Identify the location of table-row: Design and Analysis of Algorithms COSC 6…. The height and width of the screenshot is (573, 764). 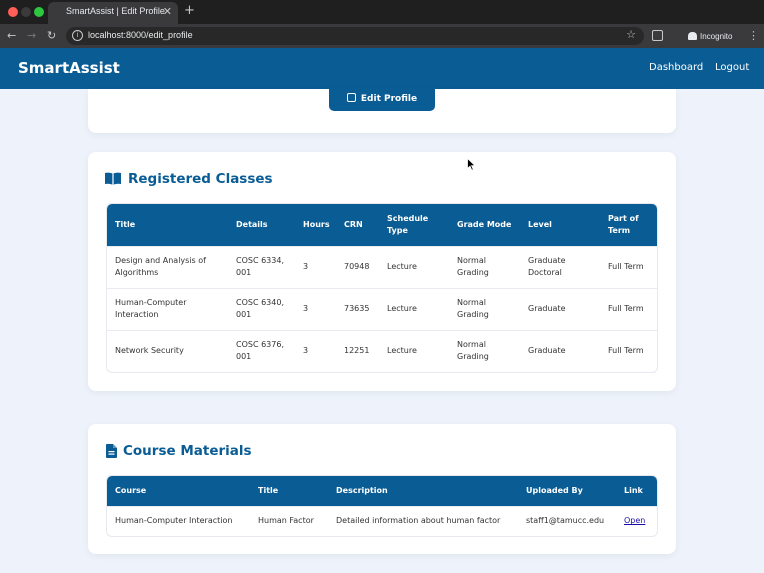
(382, 266).